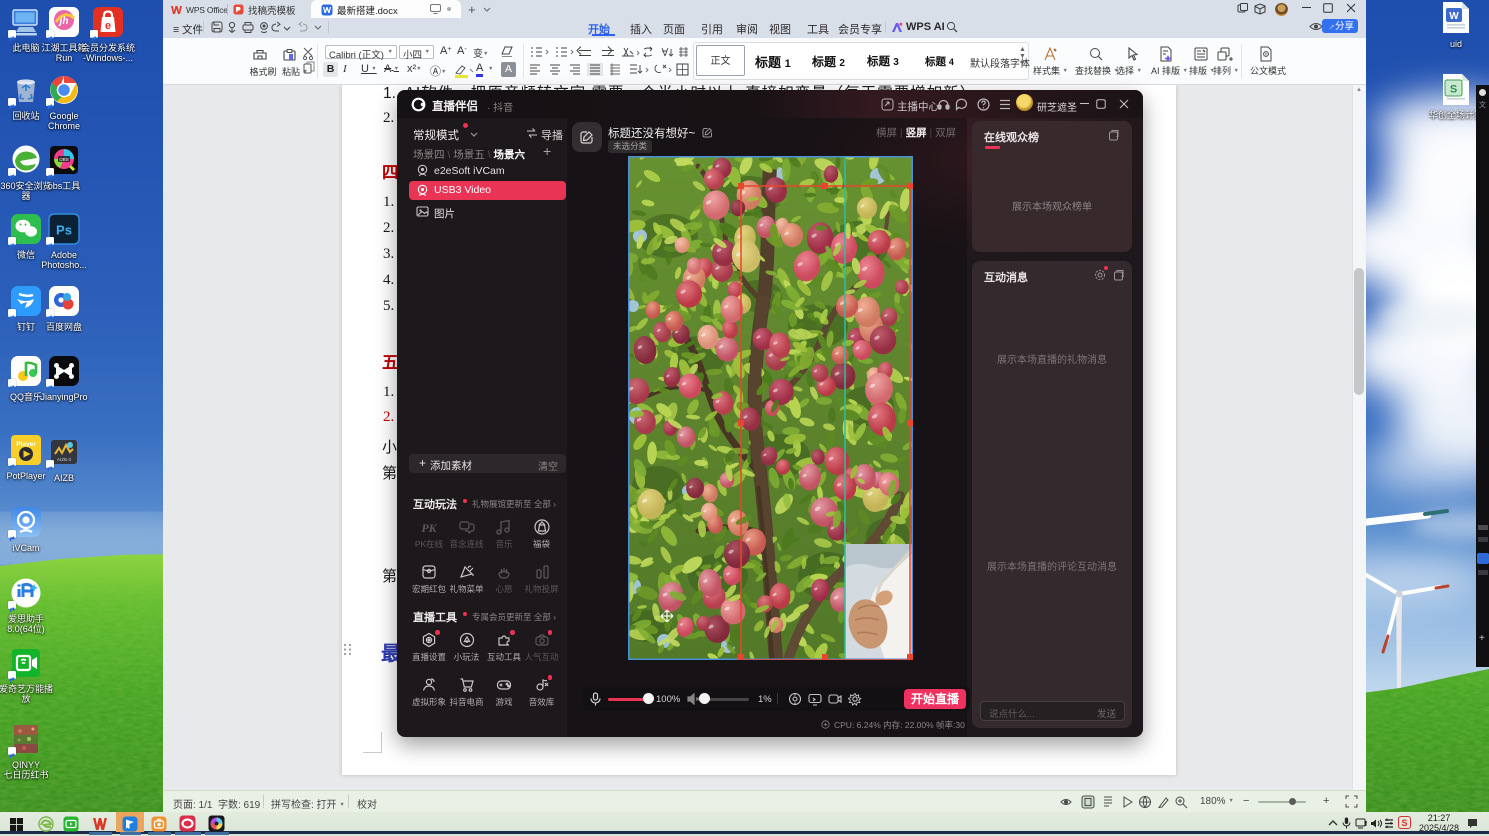  What do you see at coordinates (429, 528) in the screenshot?
I see `svg-text: PK` at bounding box center [429, 528].